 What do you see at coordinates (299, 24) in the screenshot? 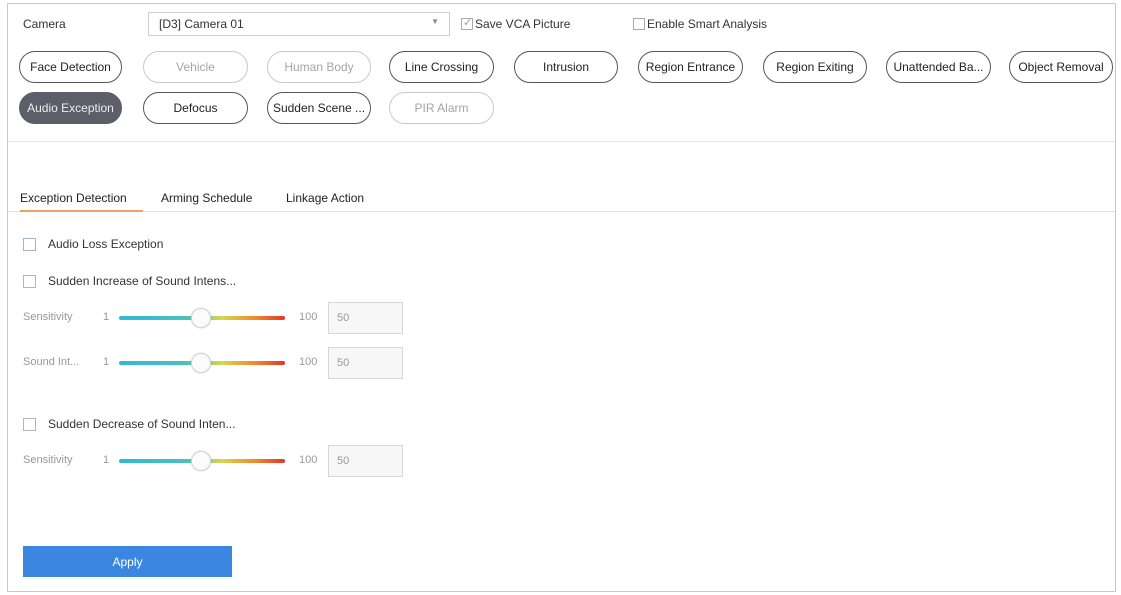
I see `camera-select: [D3] Camera 01 ▼` at bounding box center [299, 24].